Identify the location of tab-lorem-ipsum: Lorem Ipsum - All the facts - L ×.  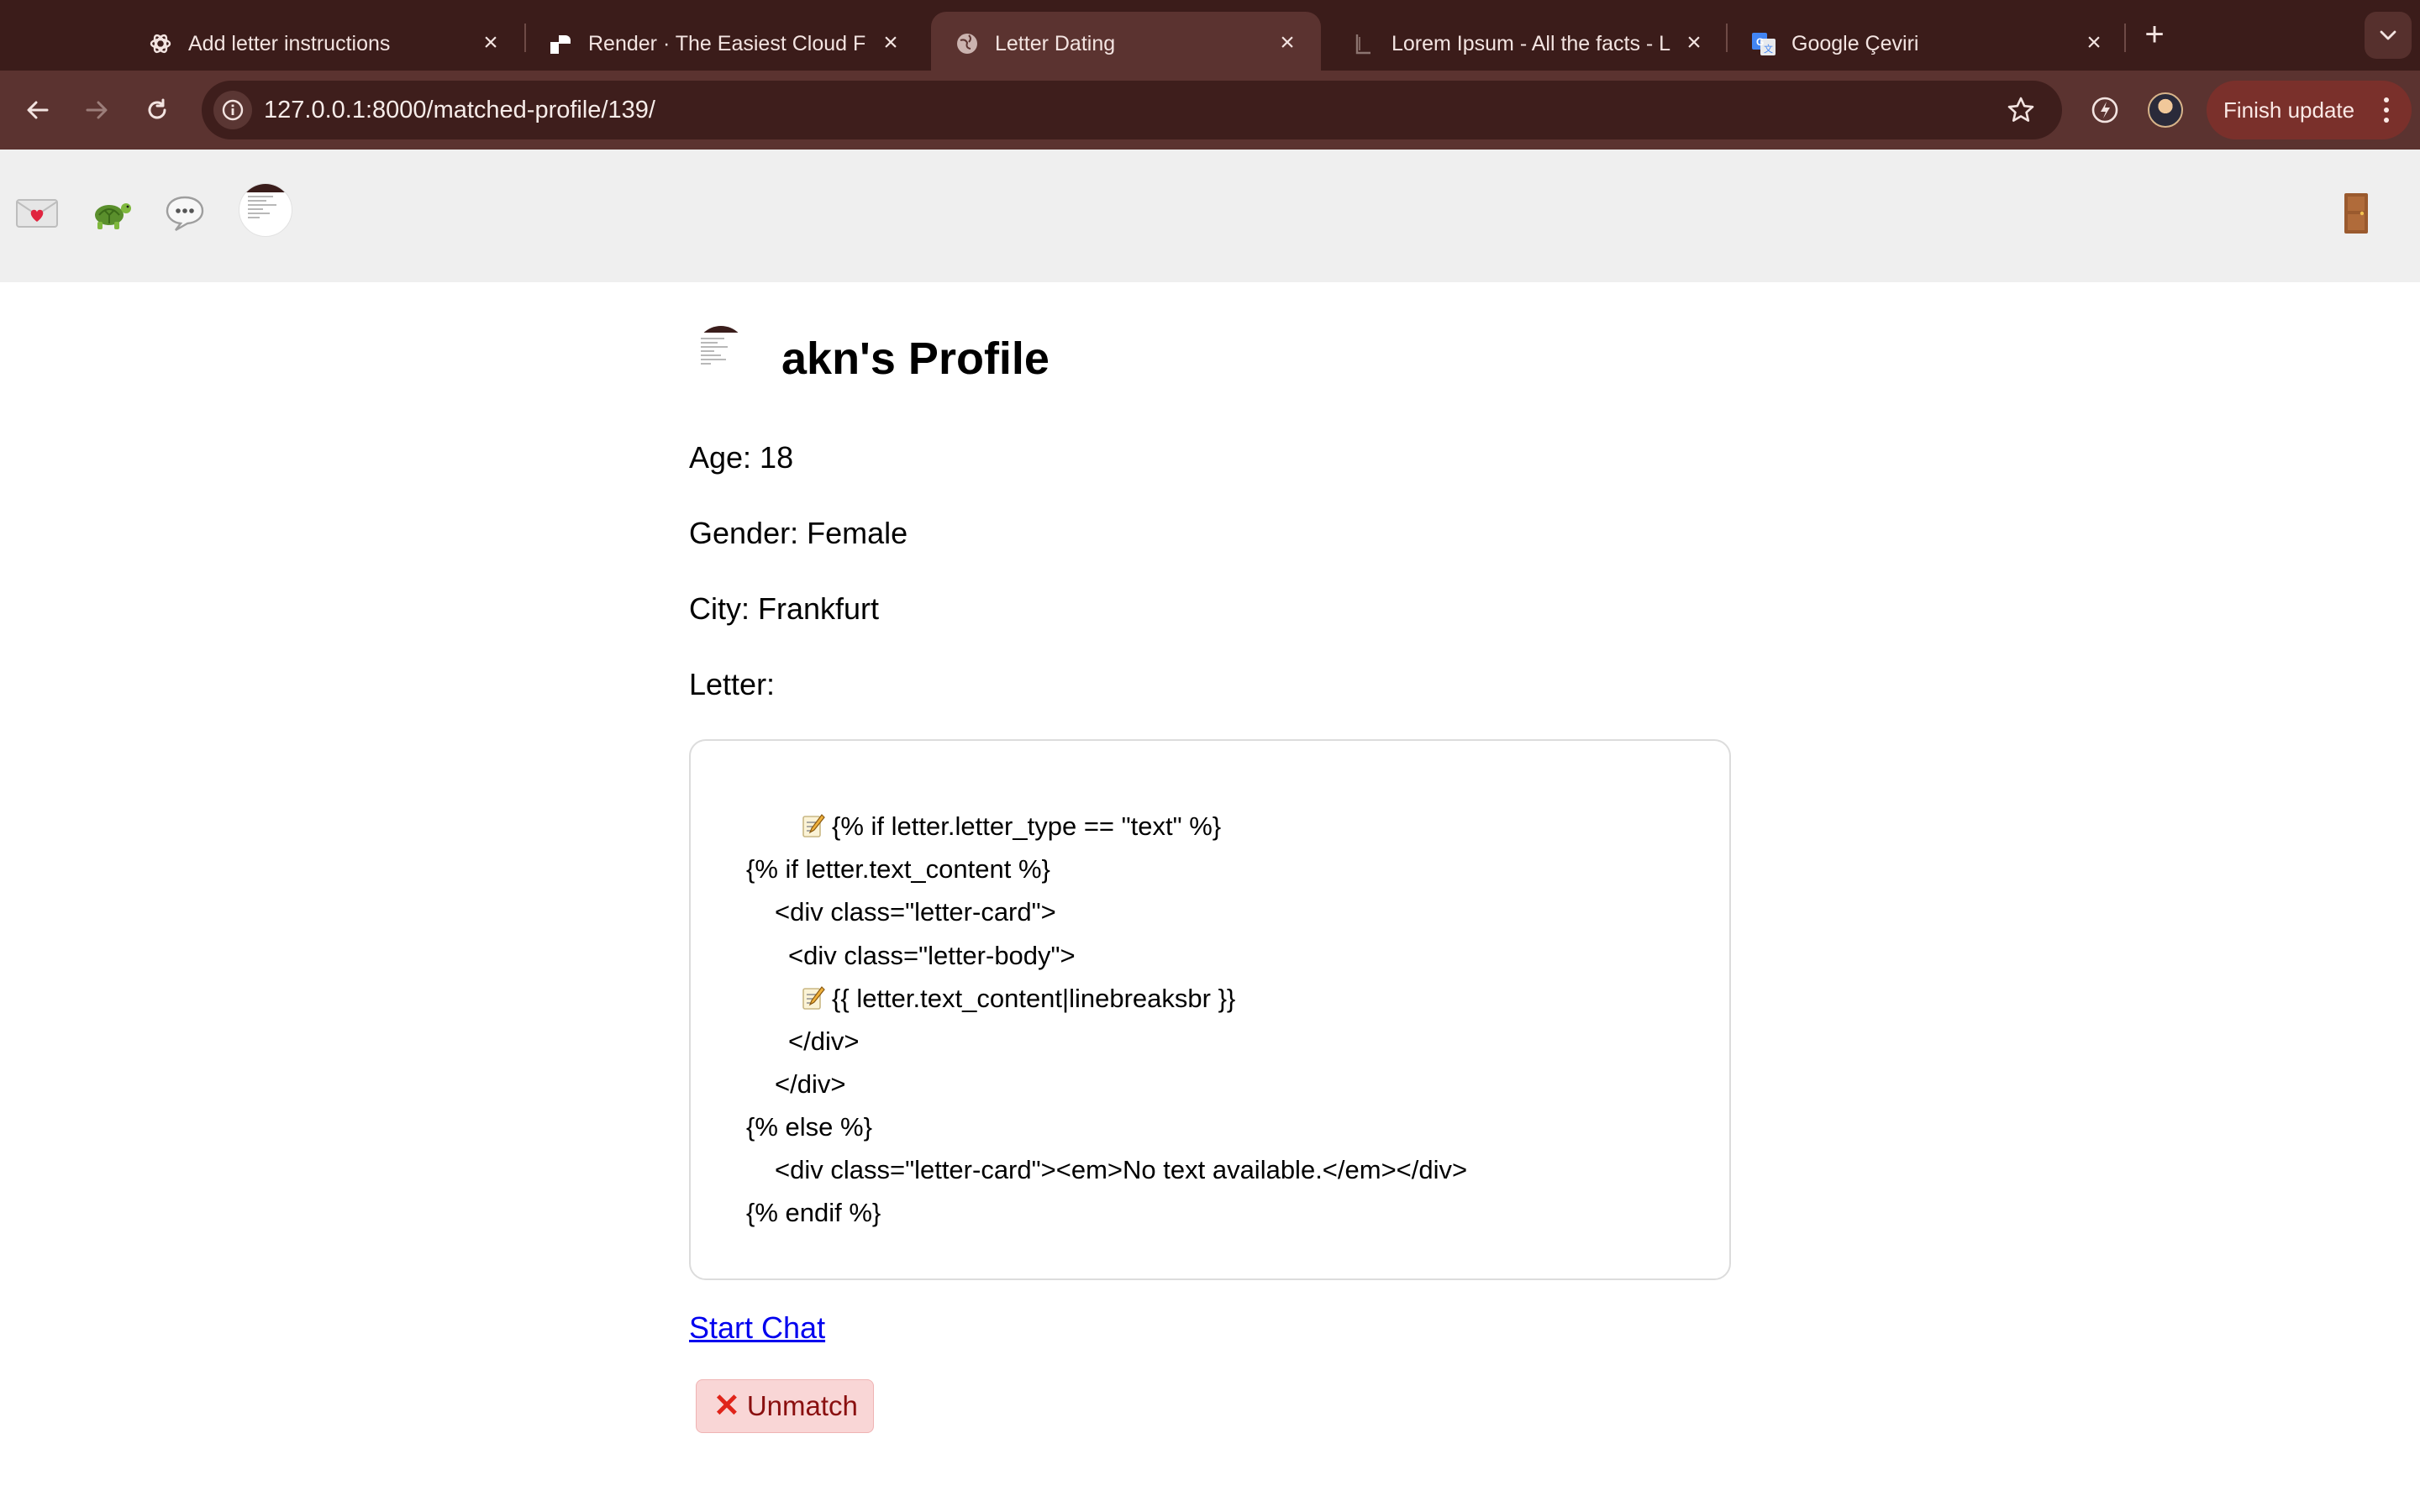
(1528, 41).